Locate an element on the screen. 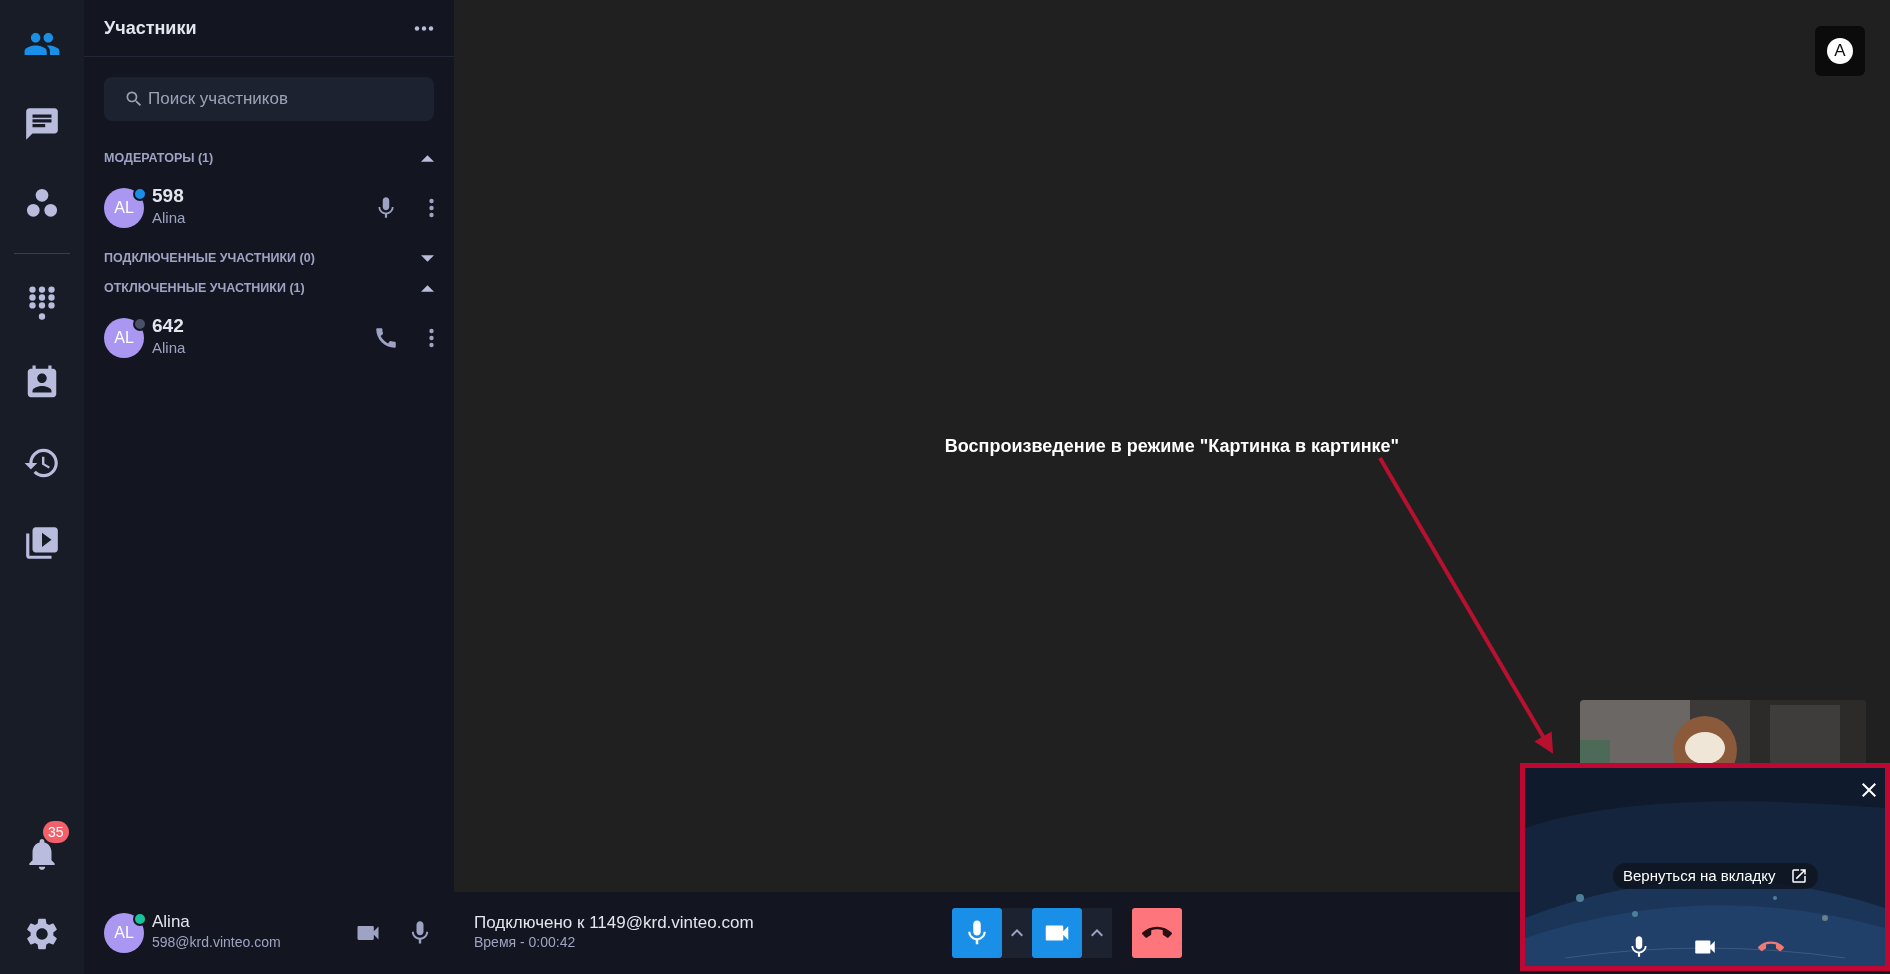 The width and height of the screenshot is (1890, 974). annotation-text: Воспроизведение в режиме "Картинка в картинке" is located at coordinates (1172, 446).